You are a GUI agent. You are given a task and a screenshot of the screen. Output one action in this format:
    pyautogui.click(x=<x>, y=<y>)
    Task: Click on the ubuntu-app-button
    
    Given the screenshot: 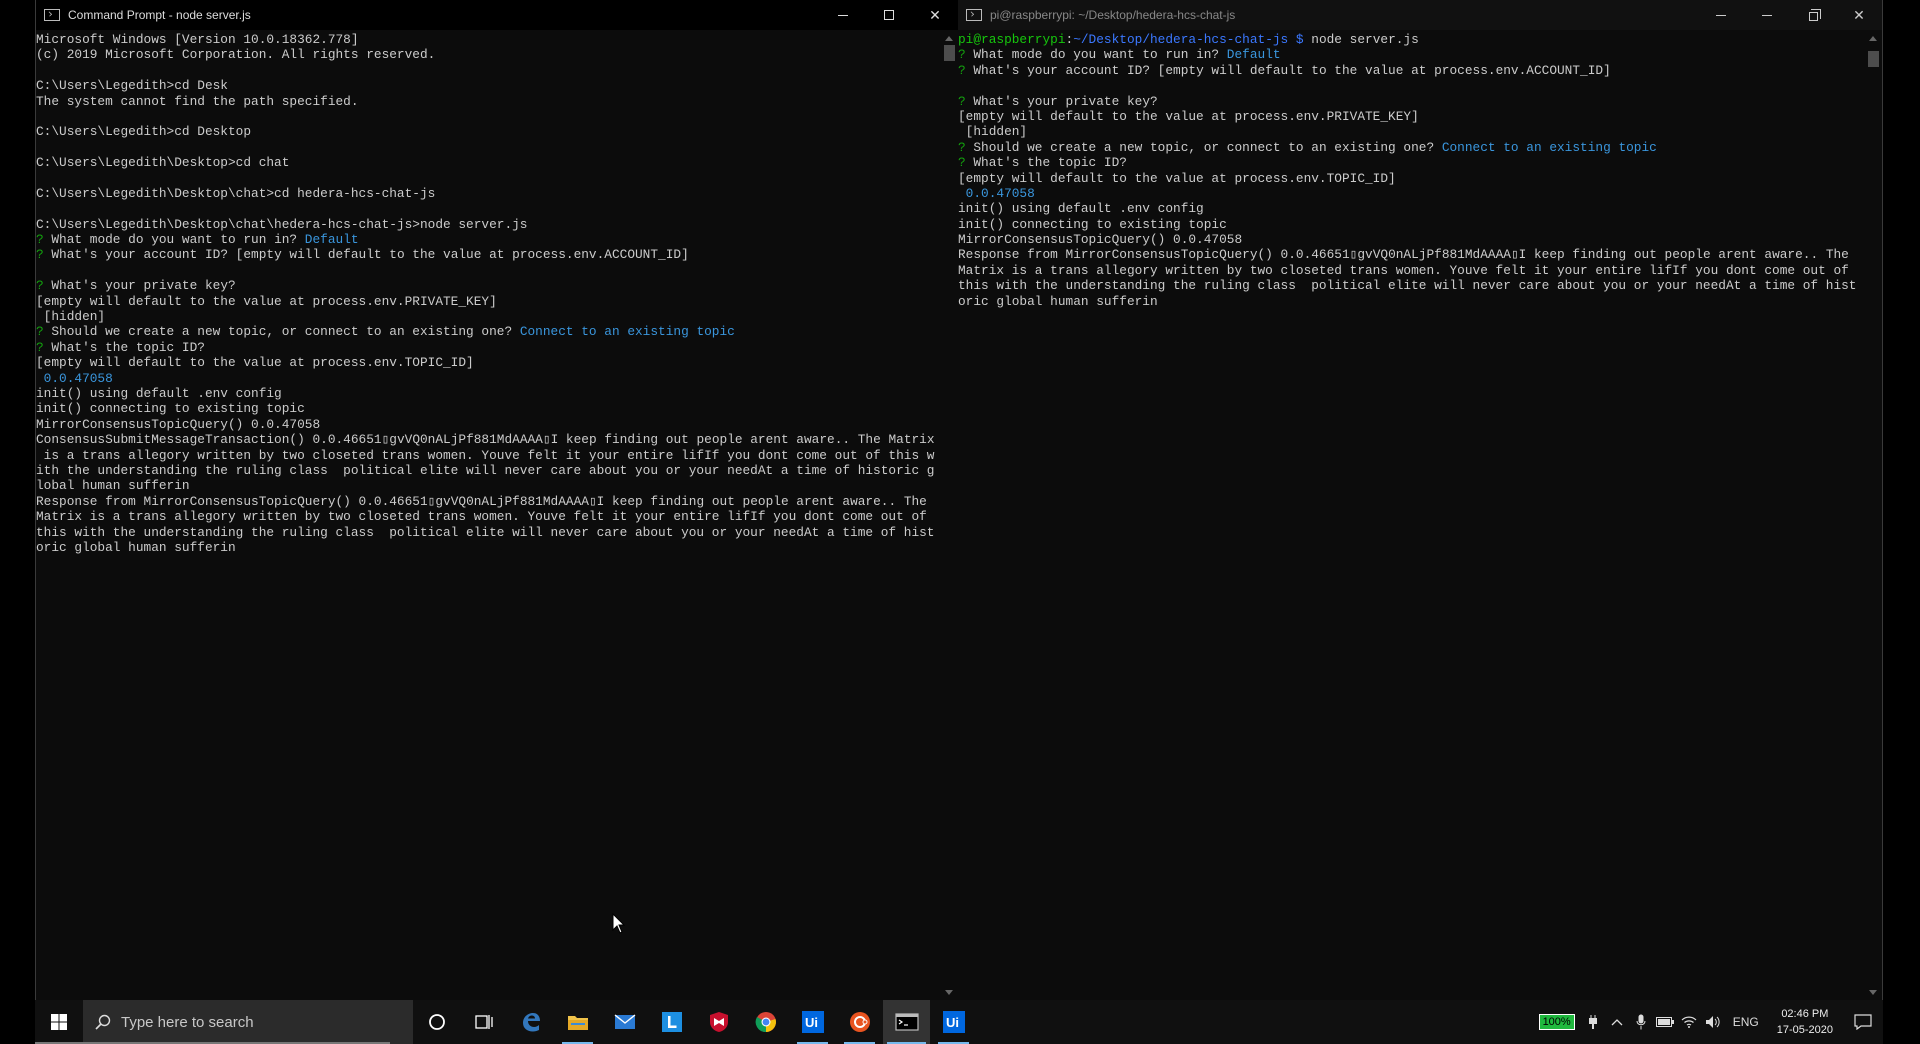 What is the action you would take?
    pyautogui.click(x=859, y=1022)
    